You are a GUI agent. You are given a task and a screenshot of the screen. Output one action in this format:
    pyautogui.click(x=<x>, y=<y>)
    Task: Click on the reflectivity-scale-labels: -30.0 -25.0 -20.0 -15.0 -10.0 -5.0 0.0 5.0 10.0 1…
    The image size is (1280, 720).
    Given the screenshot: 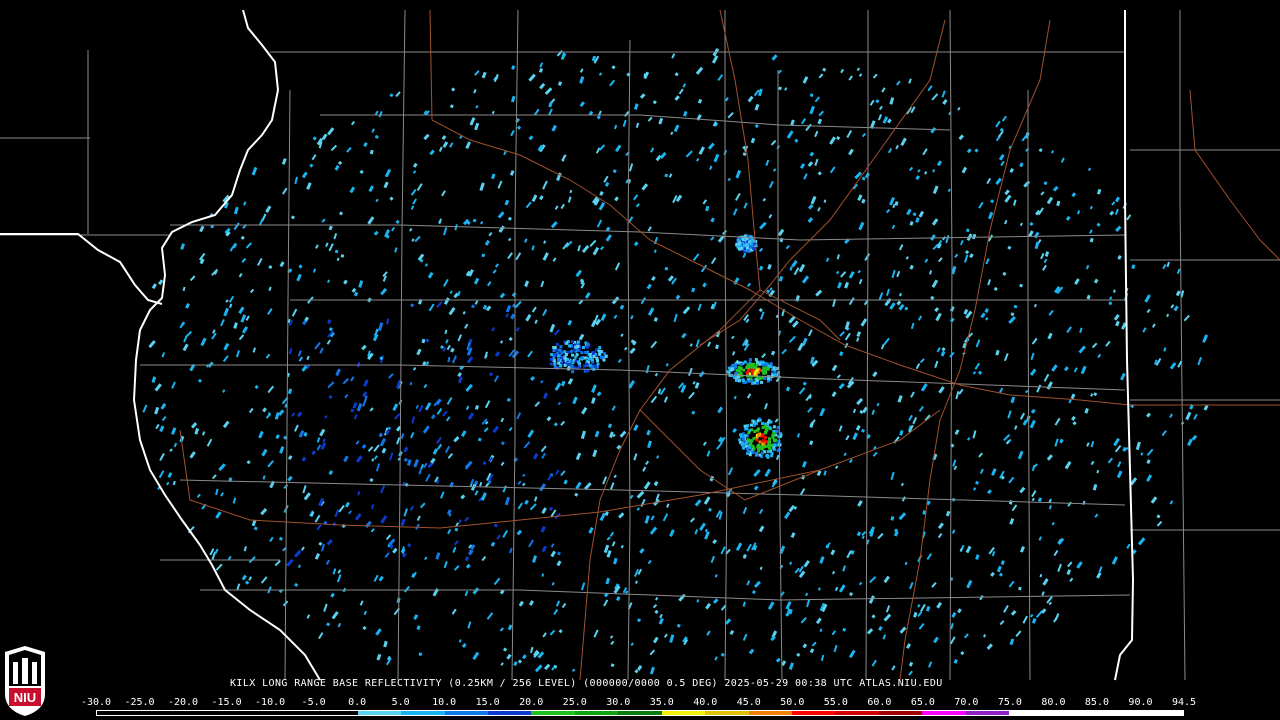 What is the action you would take?
    pyautogui.click(x=638, y=703)
    